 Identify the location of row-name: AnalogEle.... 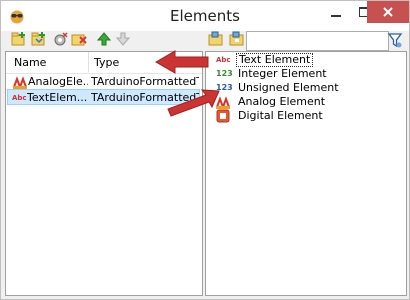
(58, 81).